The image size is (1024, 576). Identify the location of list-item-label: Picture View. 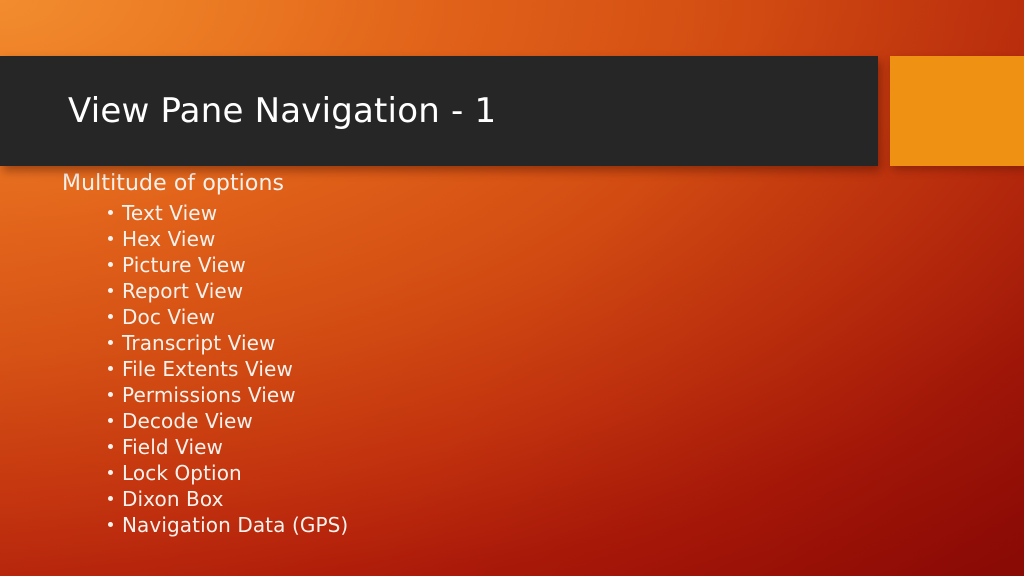
(184, 265).